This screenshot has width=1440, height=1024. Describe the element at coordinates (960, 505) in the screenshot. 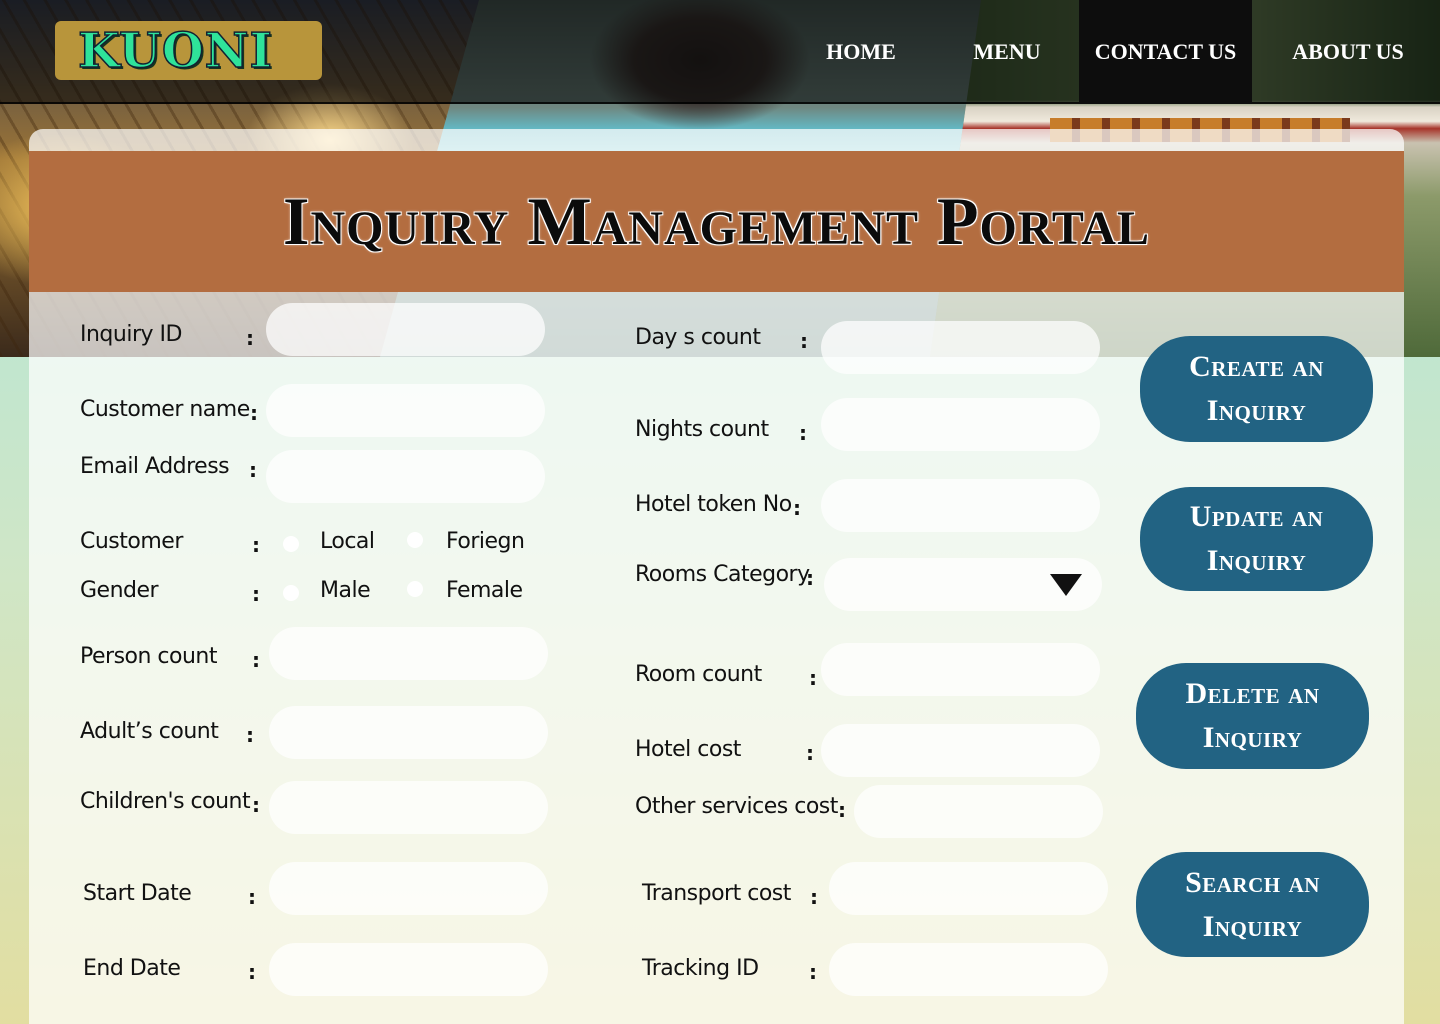

I see `hotel-token-field` at that location.